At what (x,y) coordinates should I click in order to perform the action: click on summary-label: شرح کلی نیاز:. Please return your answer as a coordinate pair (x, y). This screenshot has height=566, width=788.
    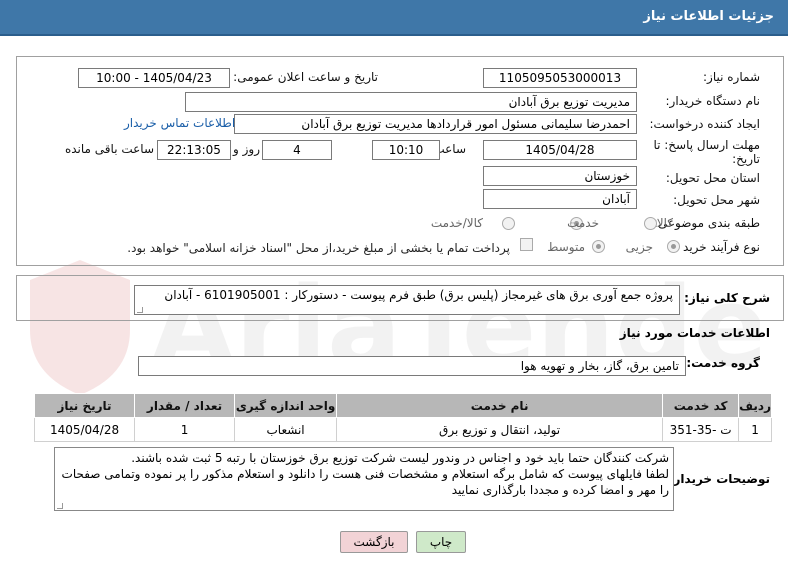
    Looking at the image, I should click on (727, 298).